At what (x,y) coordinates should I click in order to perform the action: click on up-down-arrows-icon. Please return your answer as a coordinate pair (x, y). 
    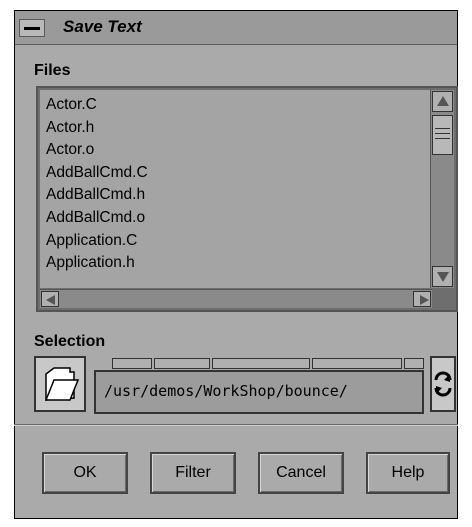
    Looking at the image, I should click on (443, 384).